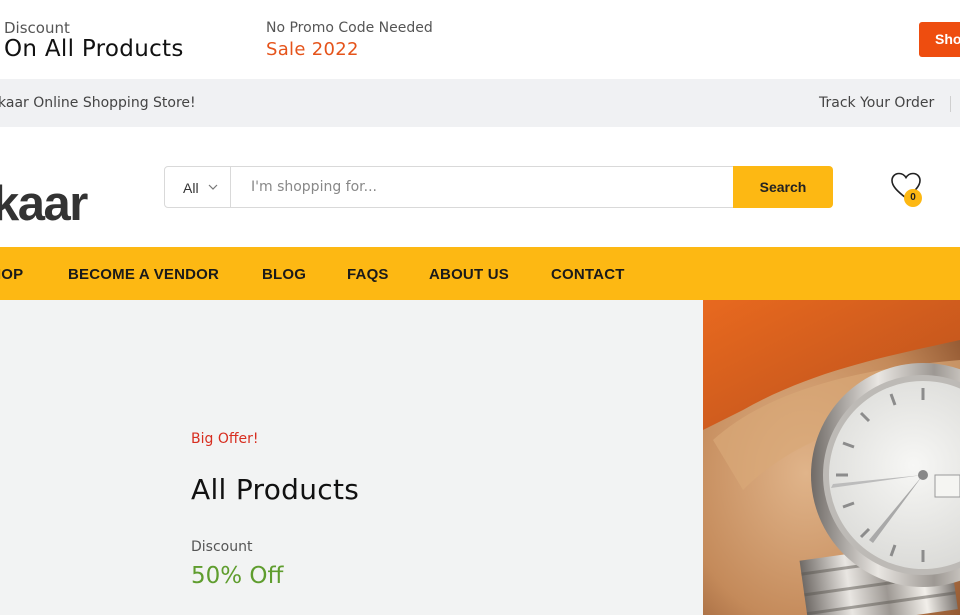  I want to click on category-select-label: All, so click(191, 188).